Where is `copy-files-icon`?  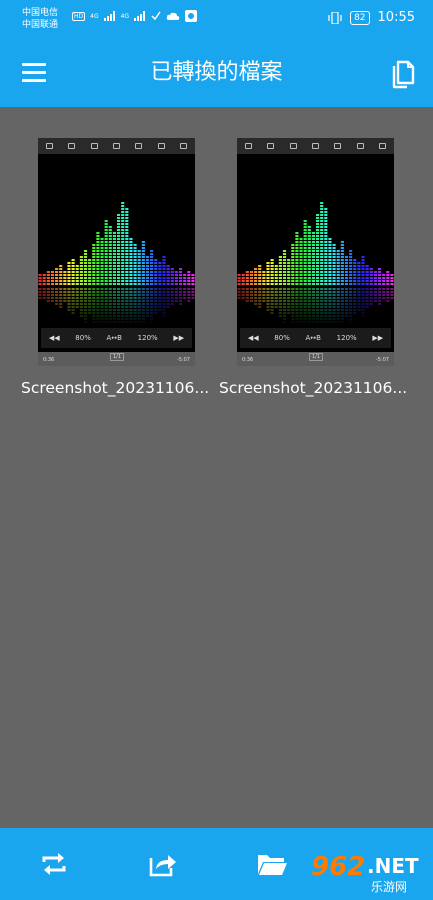
copy-files-icon is located at coordinates (403, 73).